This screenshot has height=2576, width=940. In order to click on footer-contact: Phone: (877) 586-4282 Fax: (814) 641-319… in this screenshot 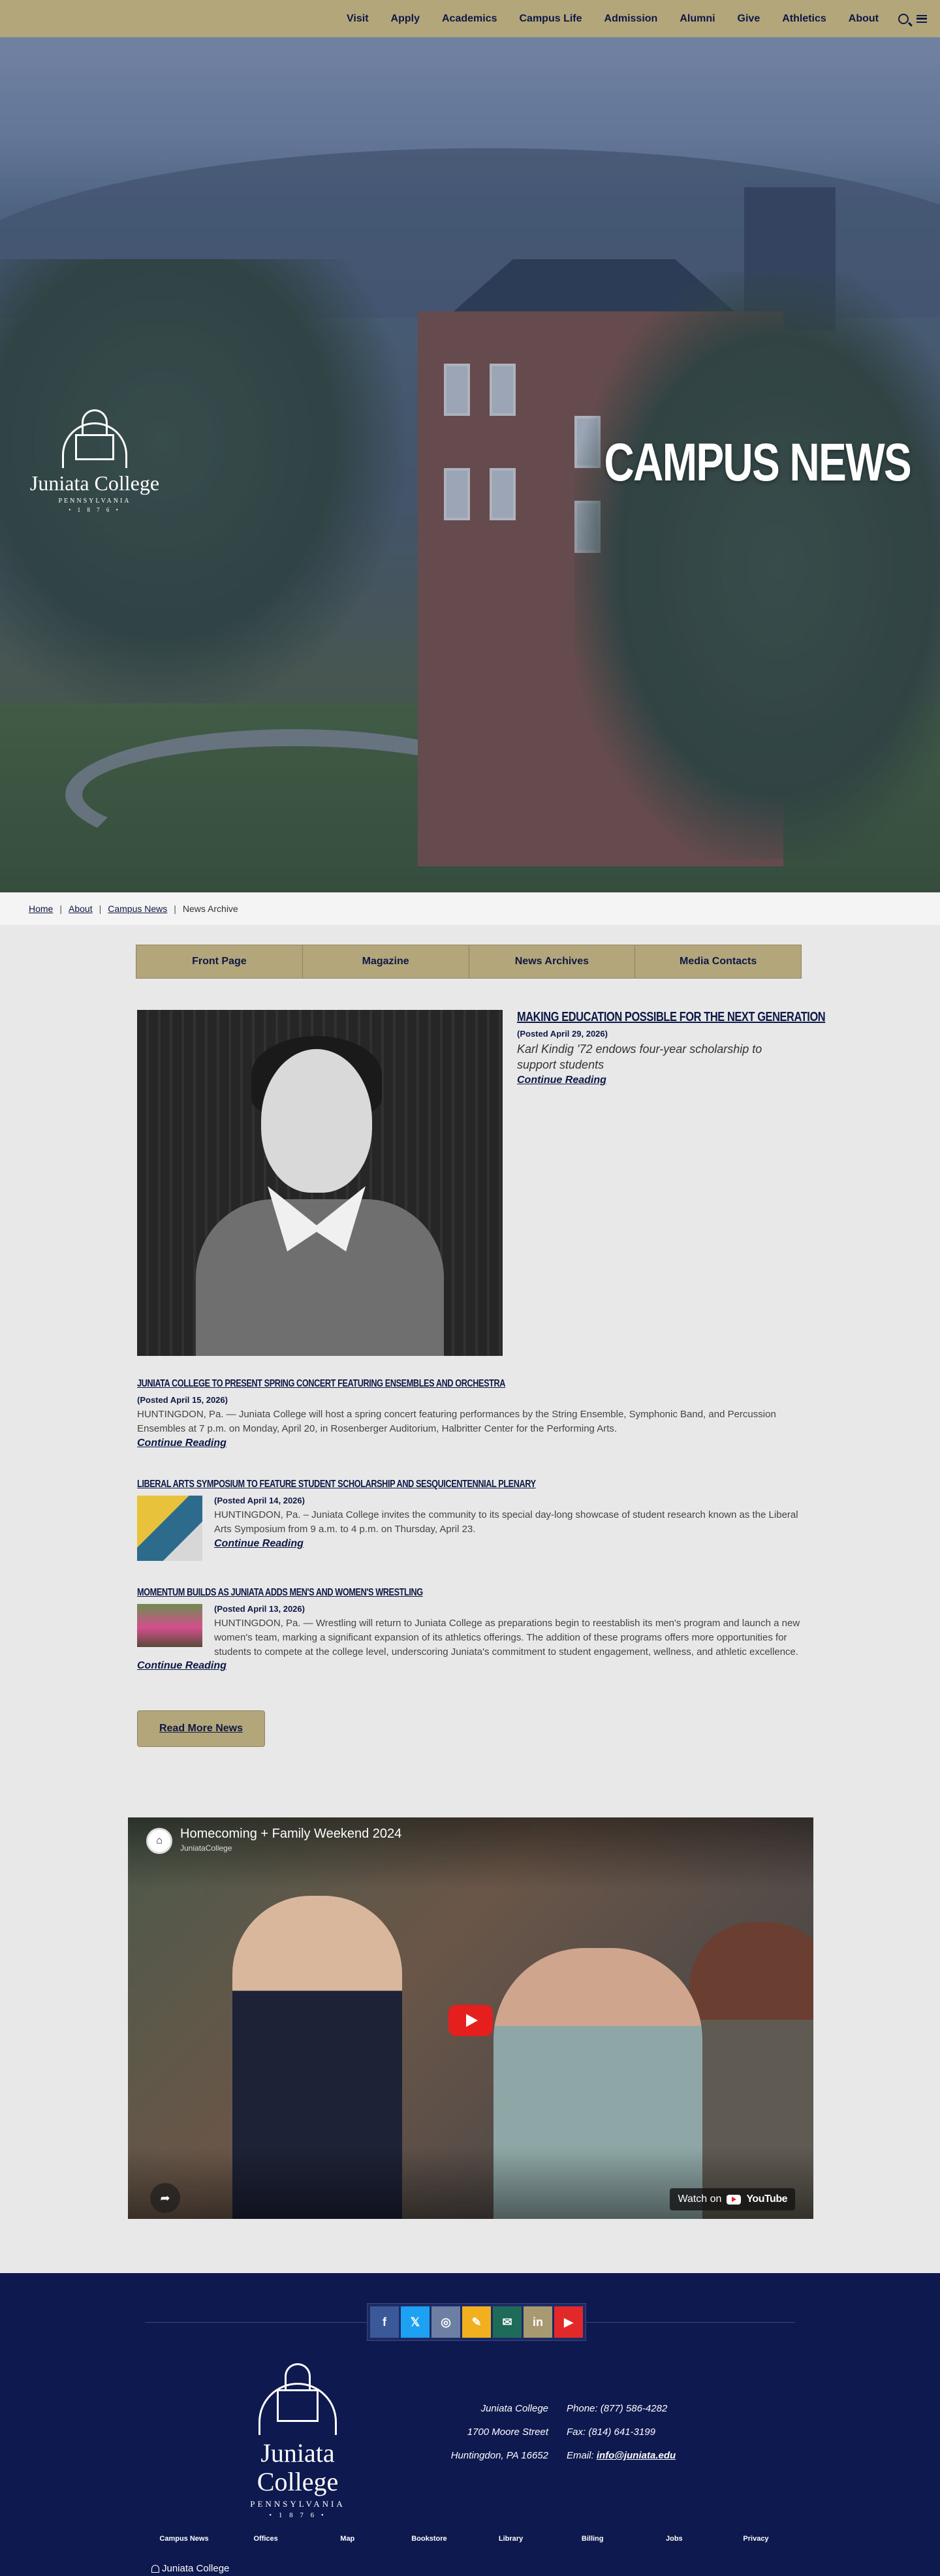, I will do `click(664, 2432)`.